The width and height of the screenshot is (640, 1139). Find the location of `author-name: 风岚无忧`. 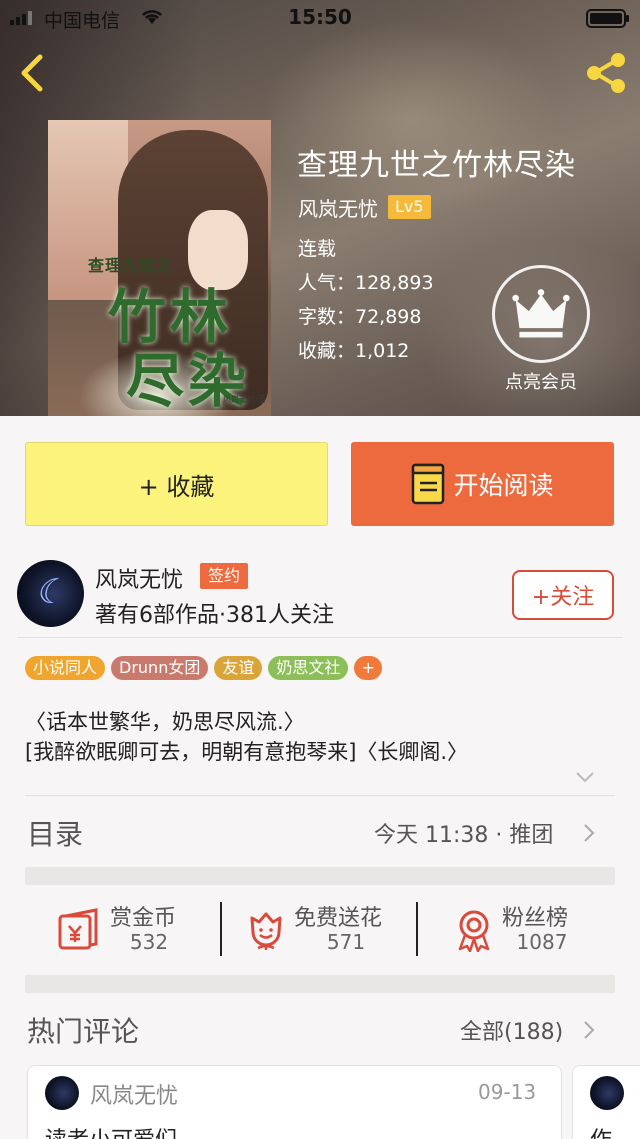

author-name: 风岚无忧 is located at coordinates (338, 207).